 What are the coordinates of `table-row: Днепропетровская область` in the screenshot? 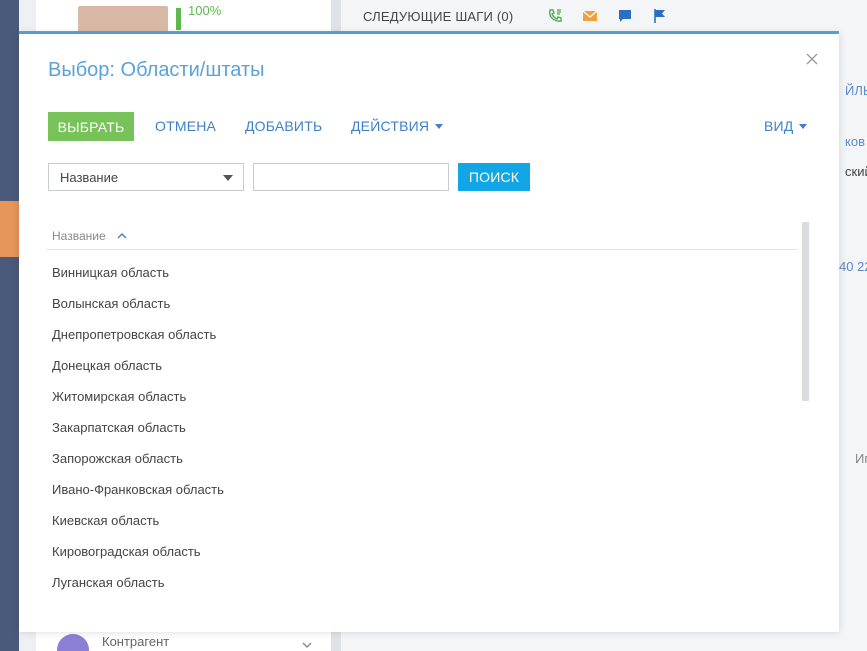 It's located at (422, 327).